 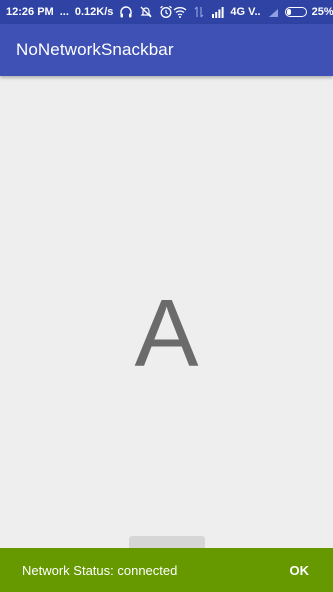 I want to click on bottom-handle, so click(x=167, y=542).